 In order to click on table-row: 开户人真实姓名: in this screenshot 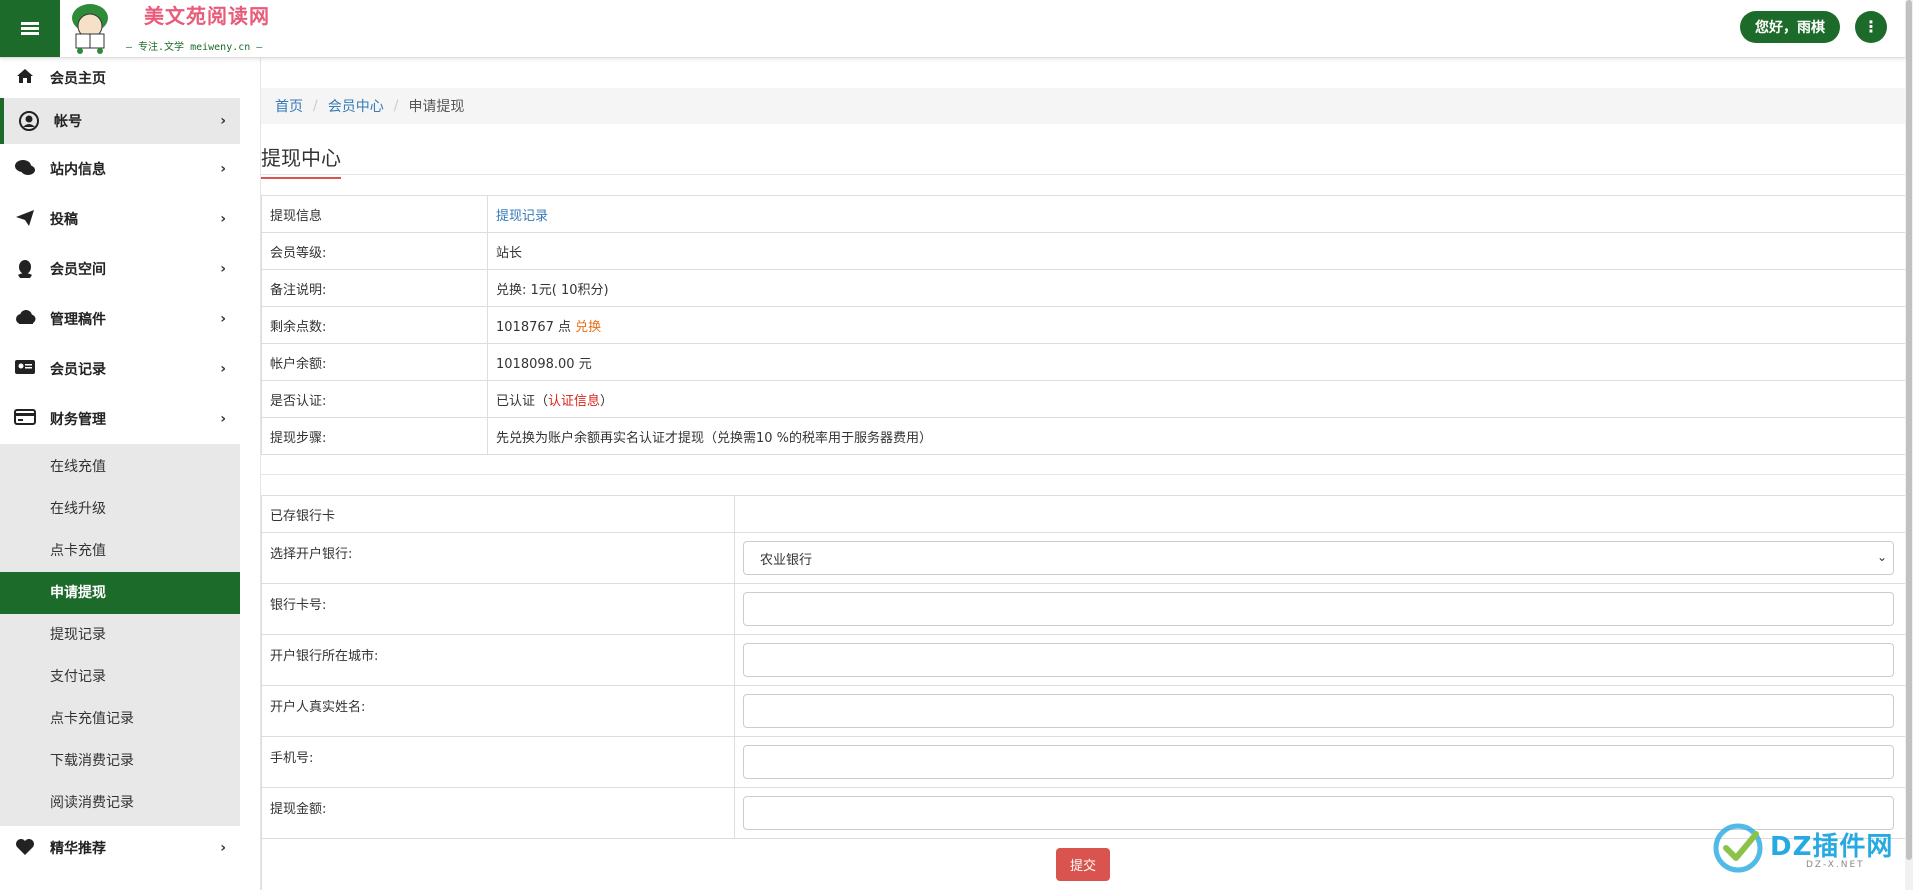, I will do `click(1083, 711)`.